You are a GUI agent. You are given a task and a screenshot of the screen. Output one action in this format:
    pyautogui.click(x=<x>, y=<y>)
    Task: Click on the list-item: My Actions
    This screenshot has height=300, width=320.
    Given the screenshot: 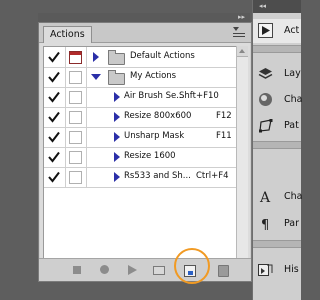 What is the action you would take?
    pyautogui.click(x=140, y=77)
    